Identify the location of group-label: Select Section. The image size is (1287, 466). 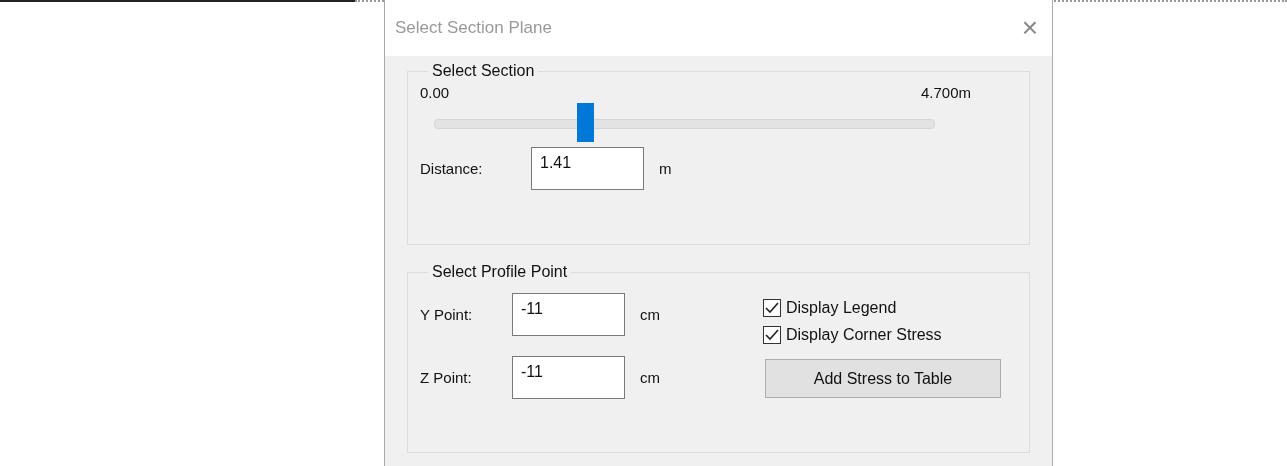
(483, 71).